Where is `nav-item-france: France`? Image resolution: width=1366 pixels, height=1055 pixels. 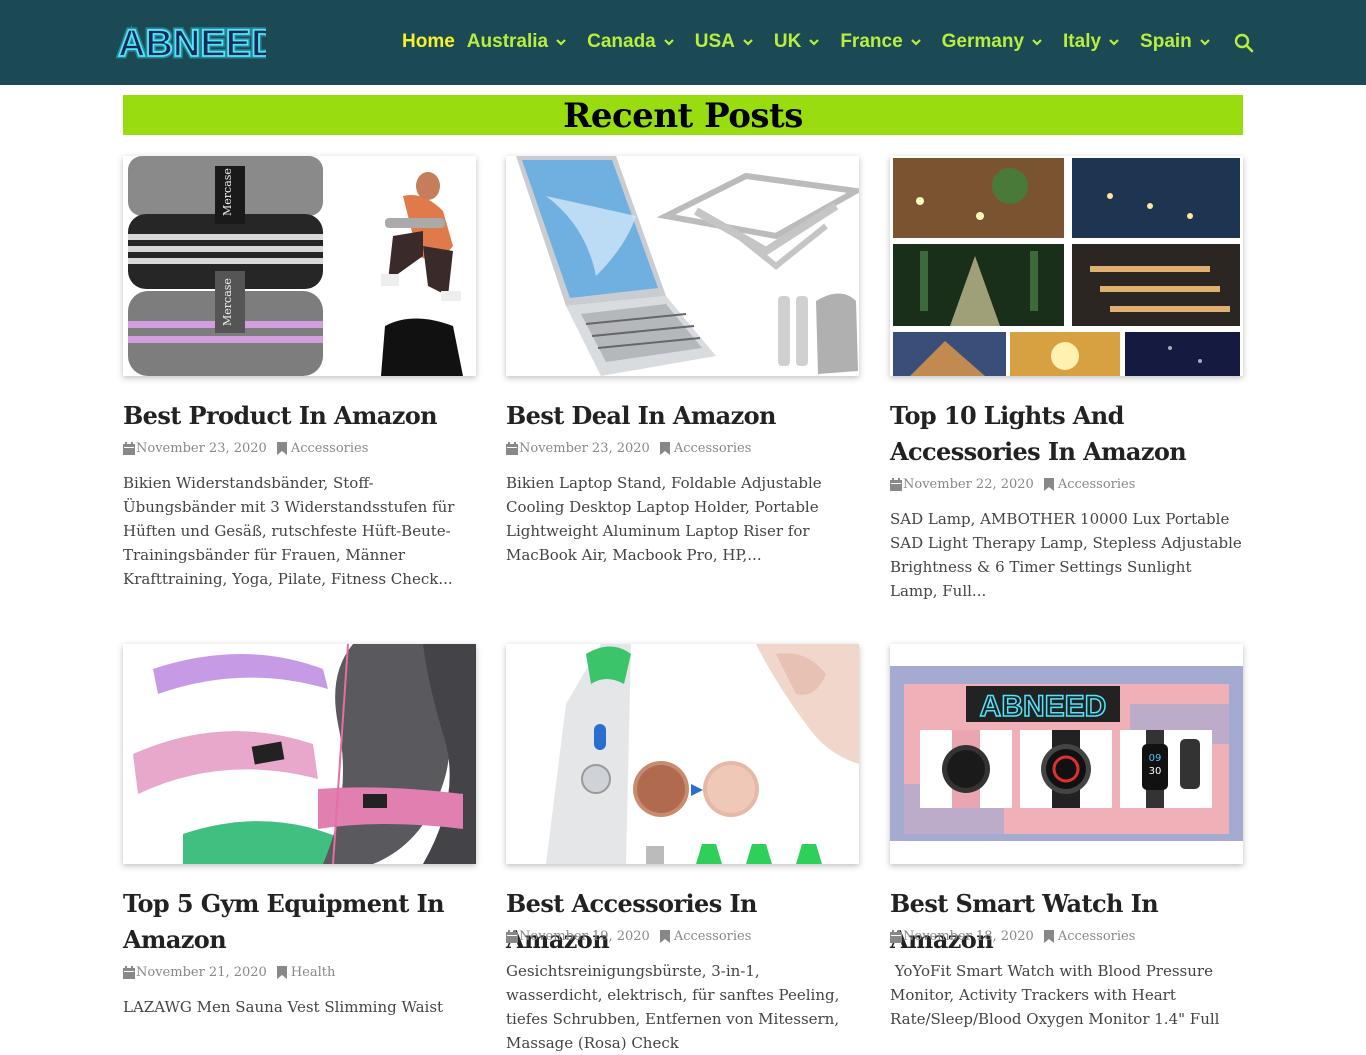 nav-item-france: France is located at coordinates (881, 42).